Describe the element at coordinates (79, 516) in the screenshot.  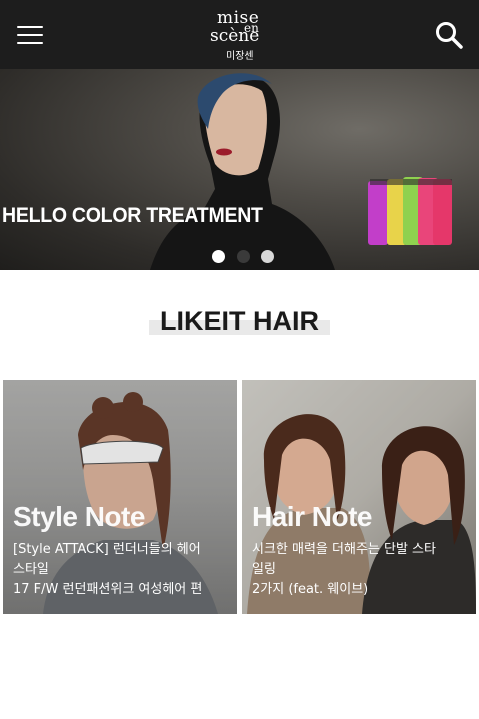
I see `card-category: Style Note` at that location.